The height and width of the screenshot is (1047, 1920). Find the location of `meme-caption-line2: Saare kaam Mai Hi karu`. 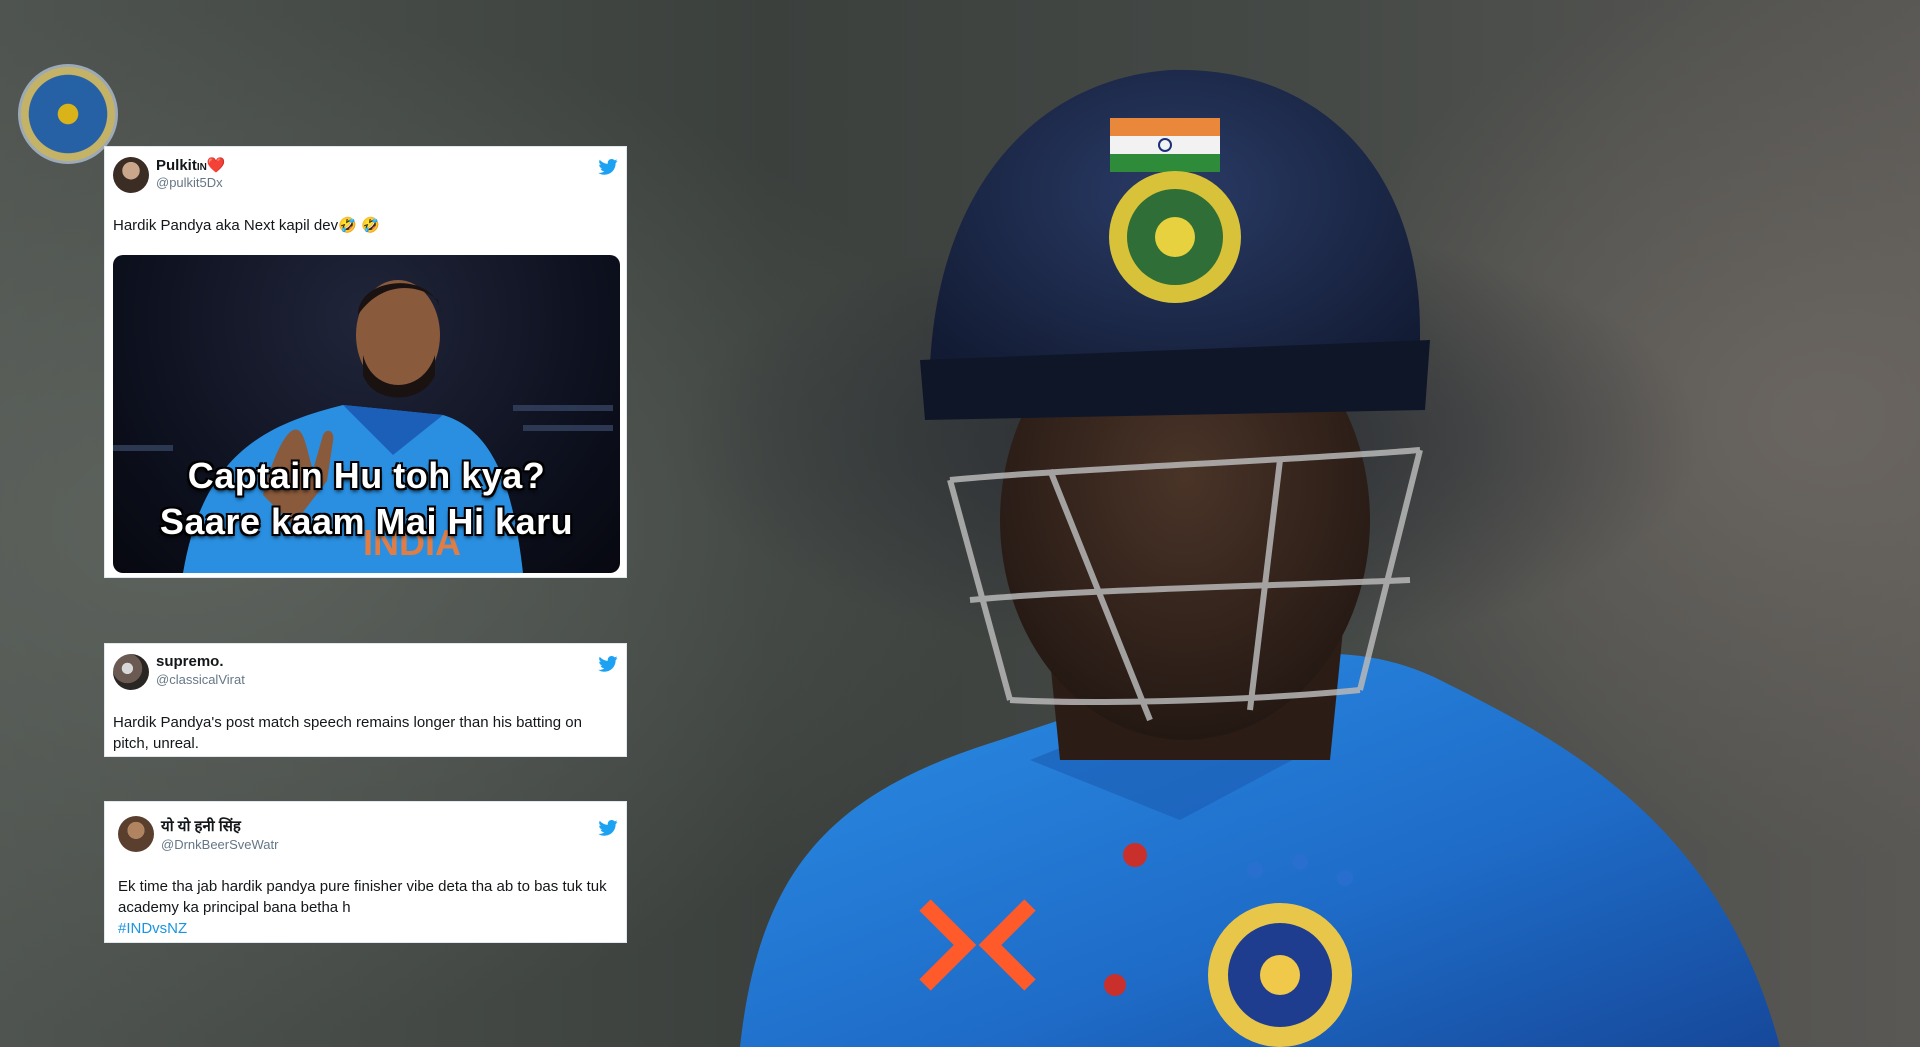

meme-caption-line2: Saare kaam Mai Hi karu is located at coordinates (366, 521).